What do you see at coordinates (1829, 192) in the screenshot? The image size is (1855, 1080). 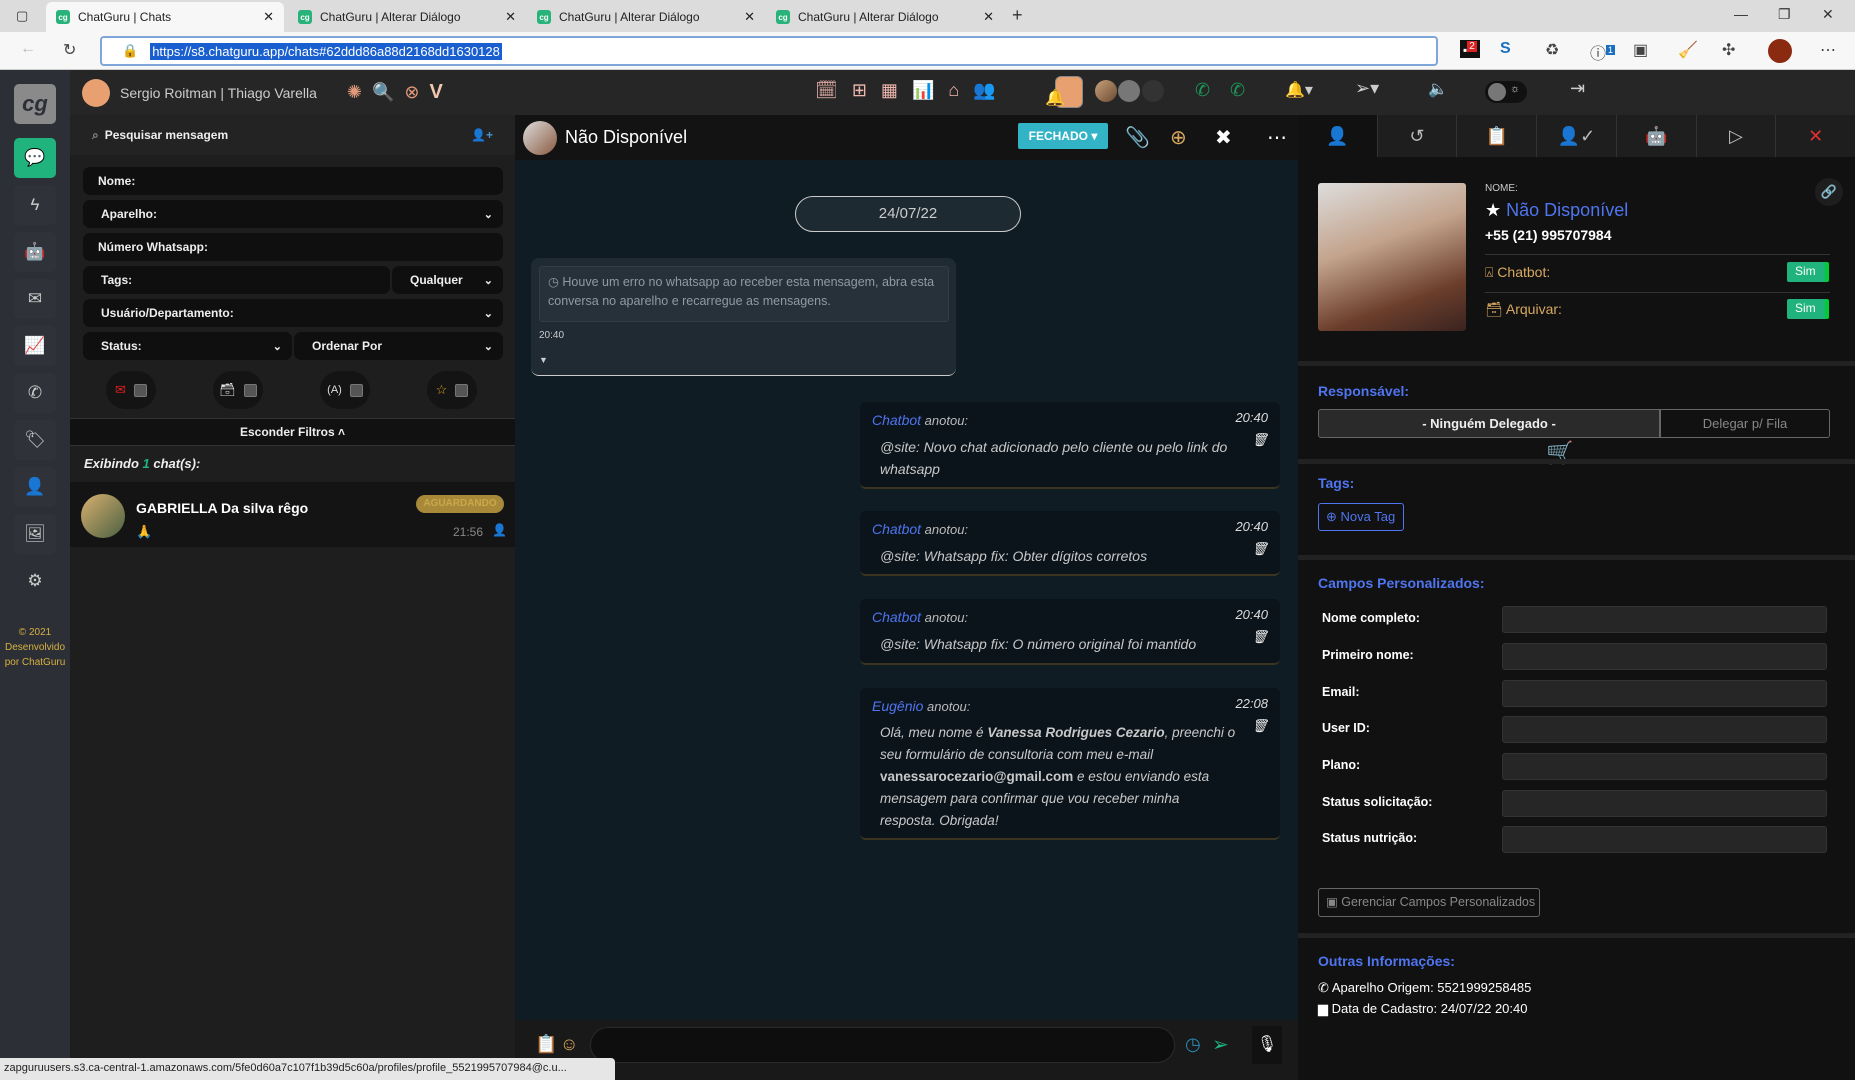 I see `link-icon: 🔗` at bounding box center [1829, 192].